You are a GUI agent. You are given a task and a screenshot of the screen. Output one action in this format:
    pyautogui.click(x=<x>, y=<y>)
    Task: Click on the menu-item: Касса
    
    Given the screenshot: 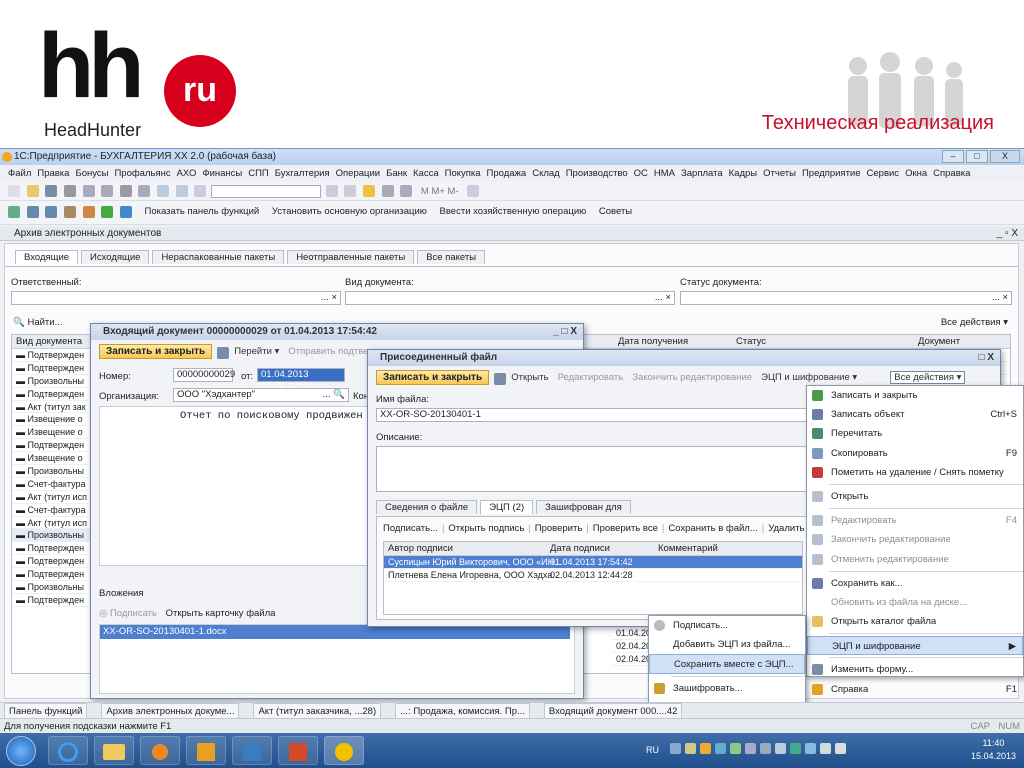 What is the action you would take?
    pyautogui.click(x=426, y=173)
    